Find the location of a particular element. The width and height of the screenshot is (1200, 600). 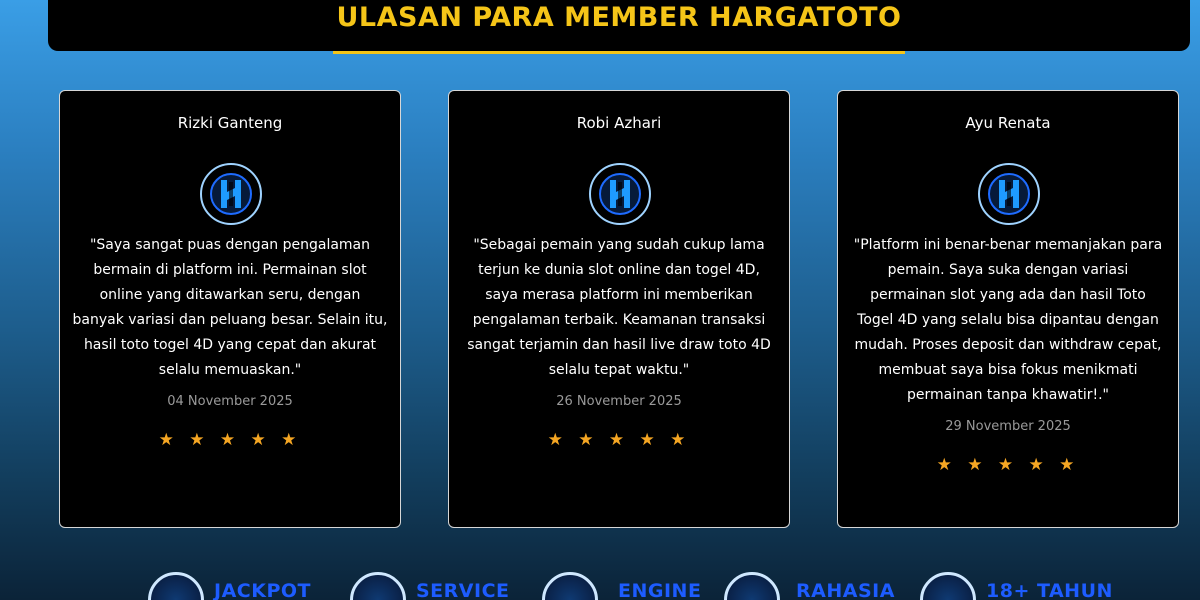

feature-badges: JACKPOT SERVICE ENGINE RAHASIA 18+ TAHUN is located at coordinates (600, 586).